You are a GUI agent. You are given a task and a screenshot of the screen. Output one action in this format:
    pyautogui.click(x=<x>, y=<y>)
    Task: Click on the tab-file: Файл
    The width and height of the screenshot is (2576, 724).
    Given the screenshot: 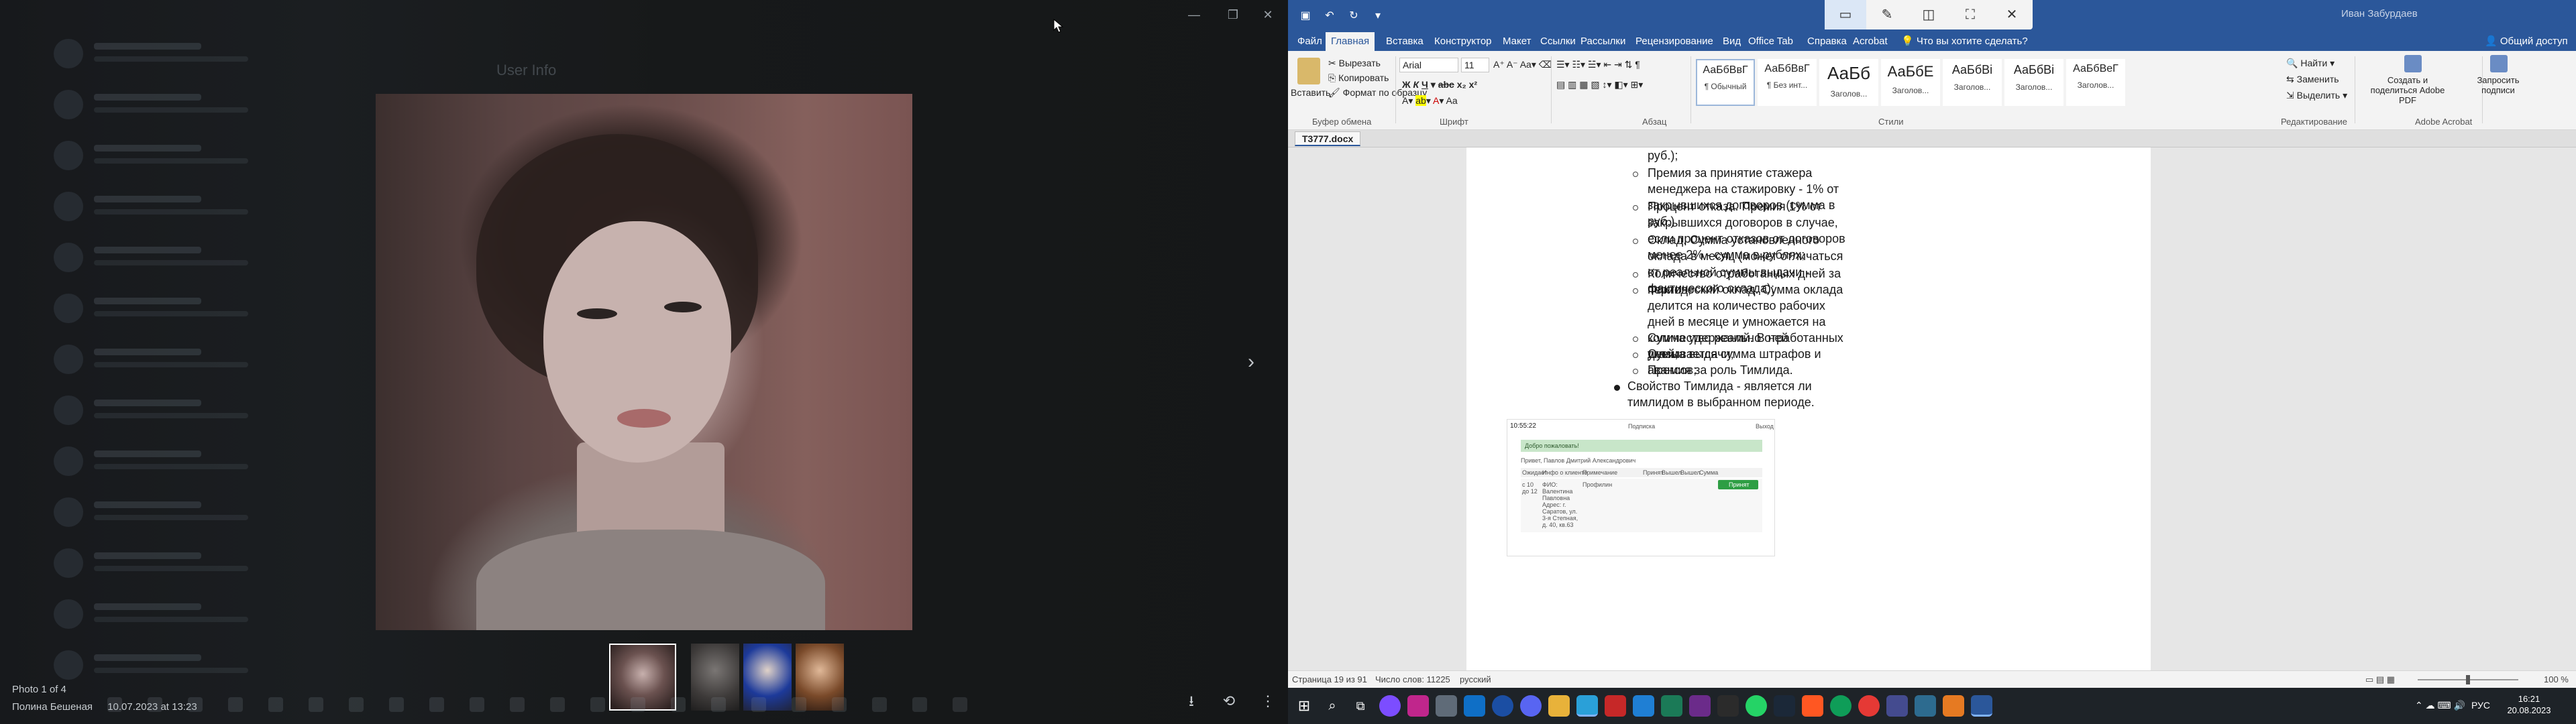 What is the action you would take?
    pyautogui.click(x=1310, y=41)
    